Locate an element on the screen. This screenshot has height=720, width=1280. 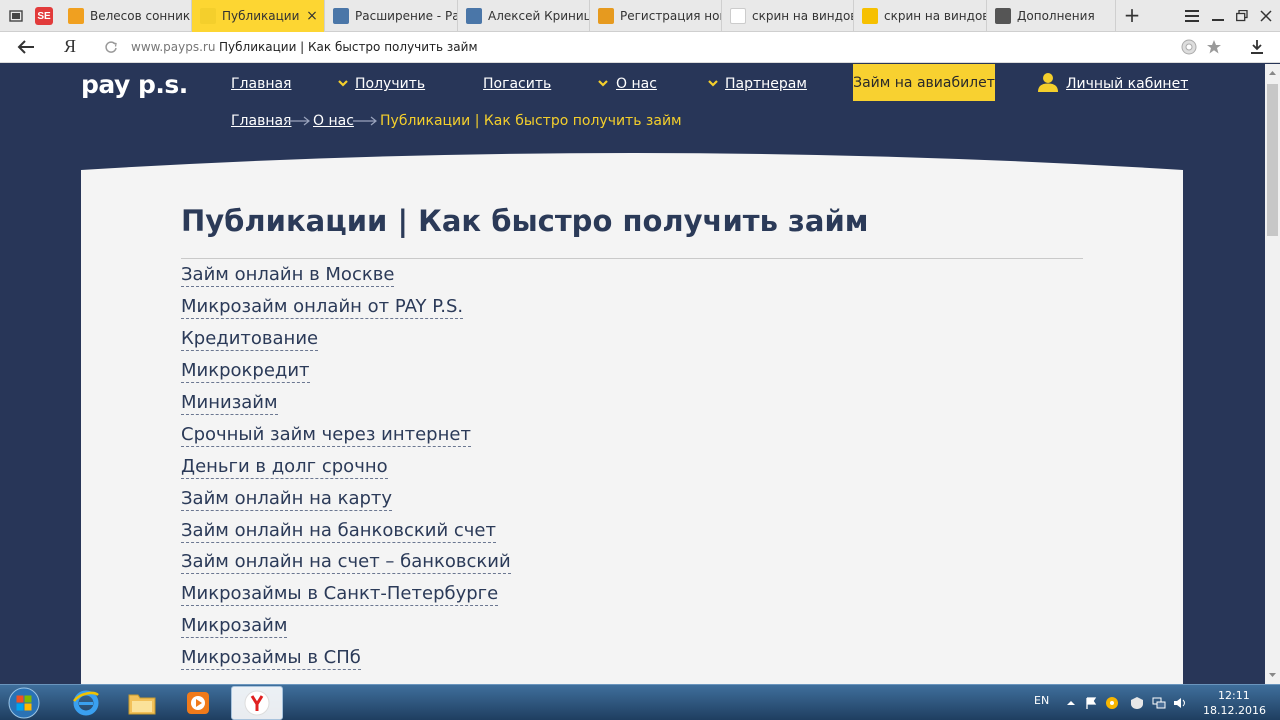
windows-taskbar: EN 12:11 18.12.2016 is located at coordinates (640, 702).